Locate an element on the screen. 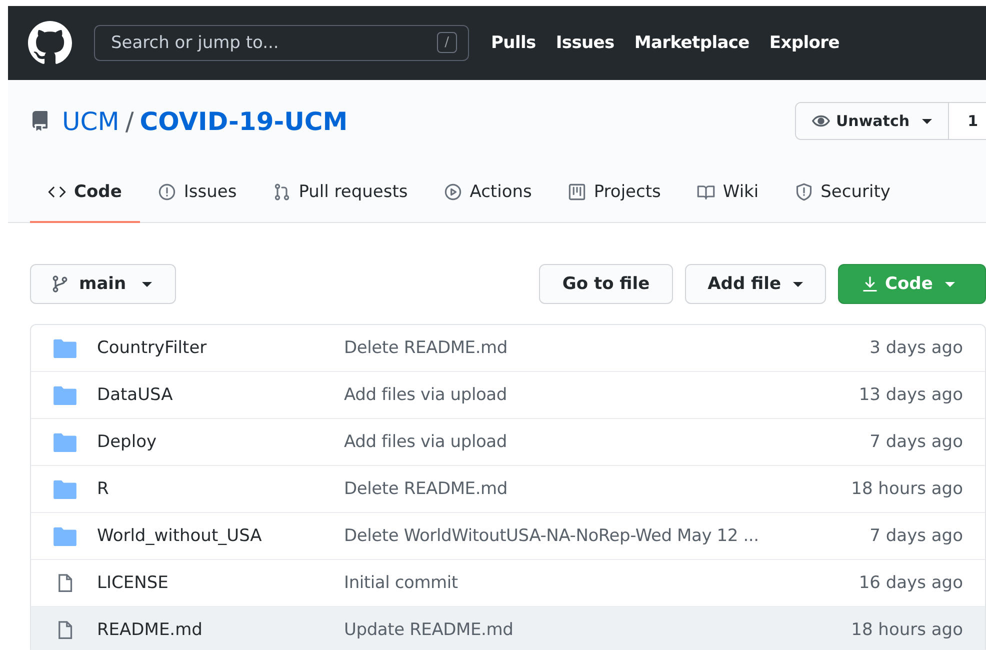 The width and height of the screenshot is (986, 650). shield-icon is located at coordinates (803, 191).